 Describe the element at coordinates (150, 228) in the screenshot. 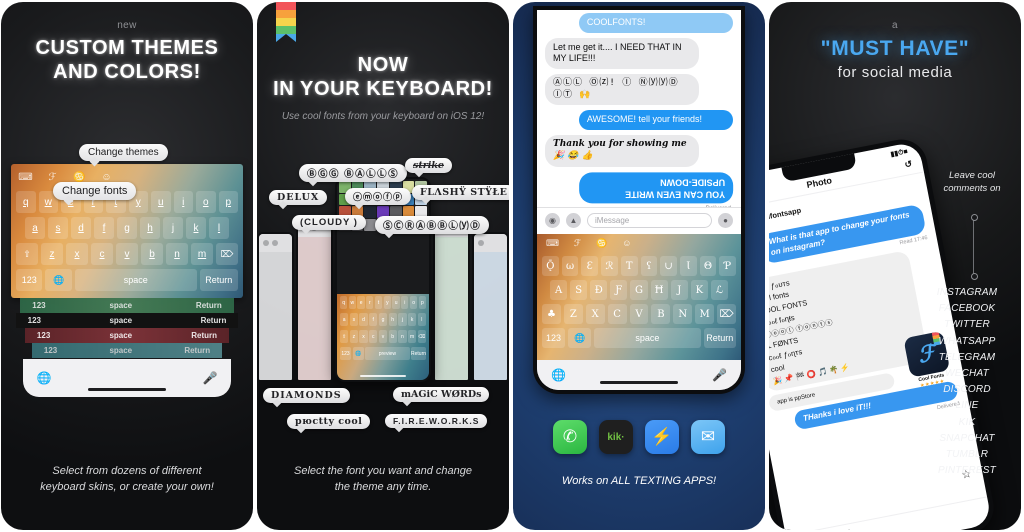

I see `key-h: h` at that location.